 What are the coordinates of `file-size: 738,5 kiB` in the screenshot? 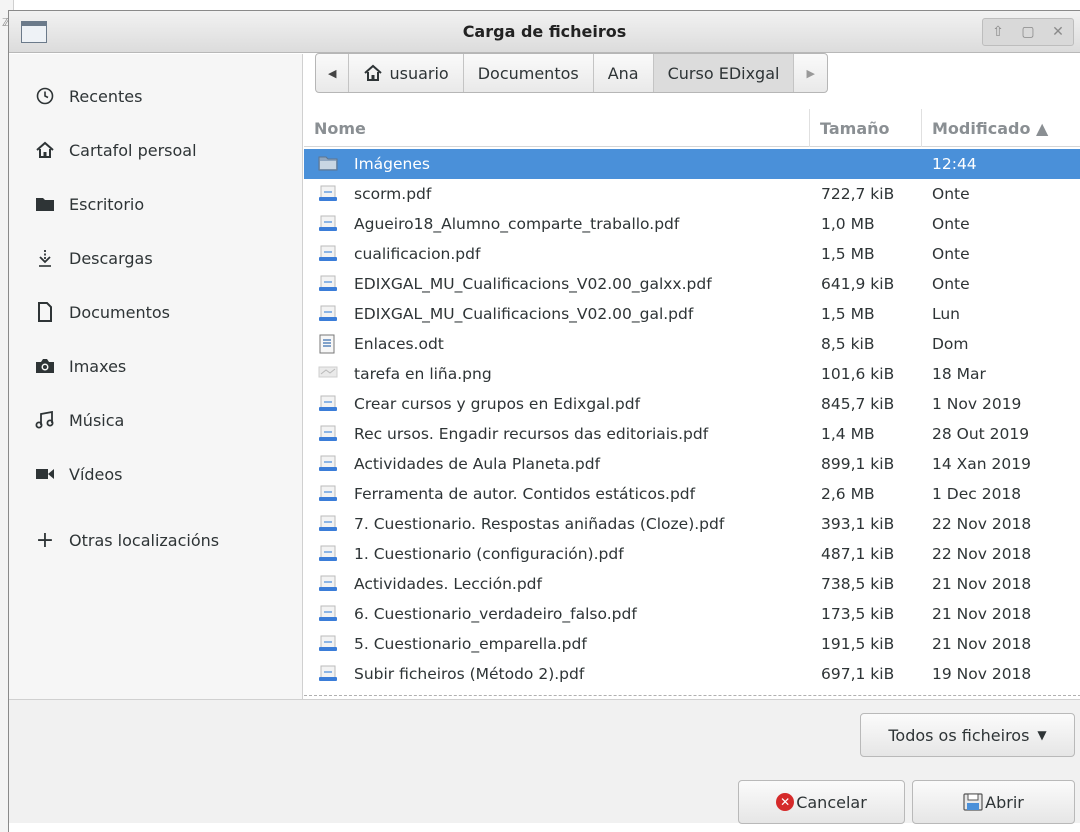 It's located at (858, 584).